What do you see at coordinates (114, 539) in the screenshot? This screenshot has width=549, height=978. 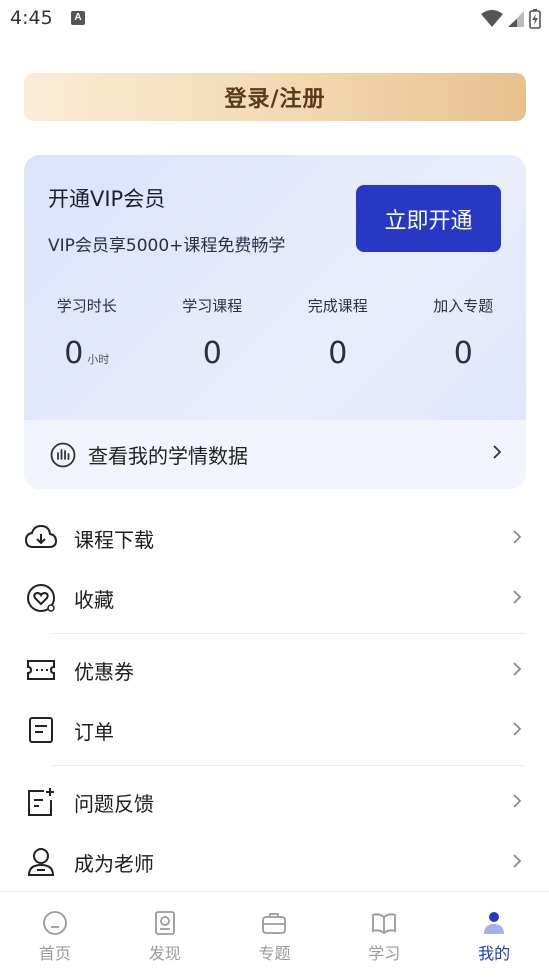 I see `menu-label: 课程下载` at bounding box center [114, 539].